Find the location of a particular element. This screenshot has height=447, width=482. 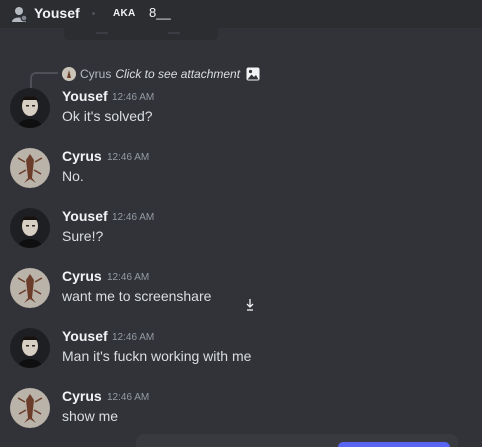

user-status-icon is located at coordinates (19, 14).